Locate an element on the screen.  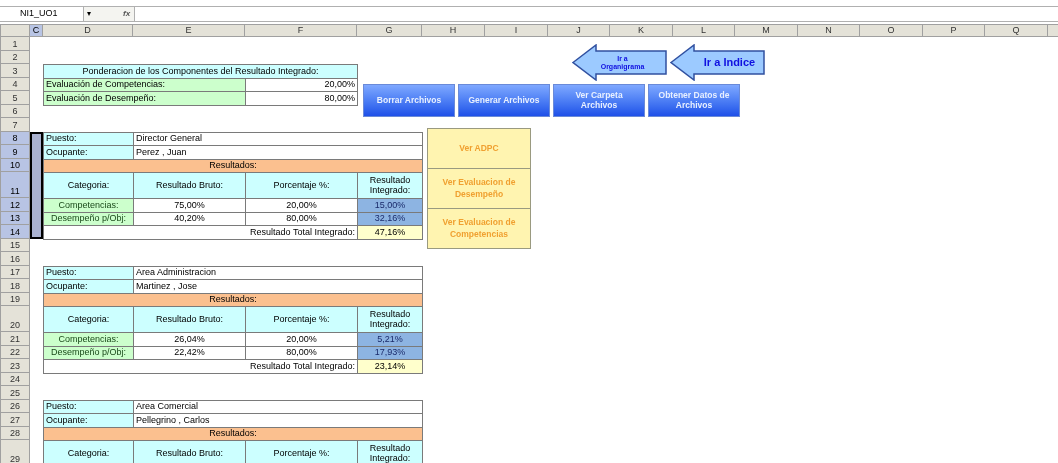
table-cell: 80,00% is located at coordinates (301, 98).